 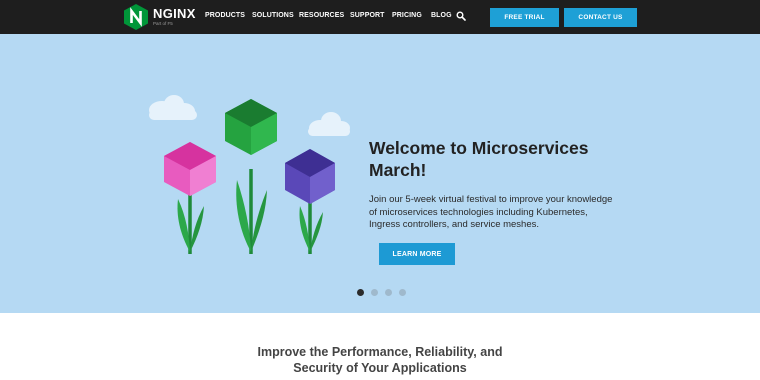 I want to click on nav-resources: RESOURCES, so click(x=321, y=15).